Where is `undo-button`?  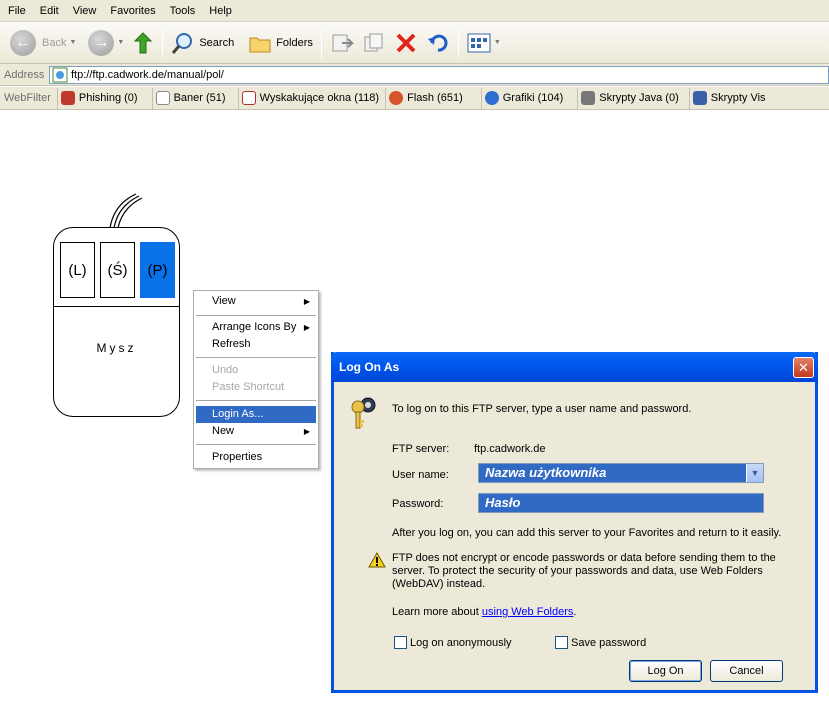 undo-button is located at coordinates (438, 43).